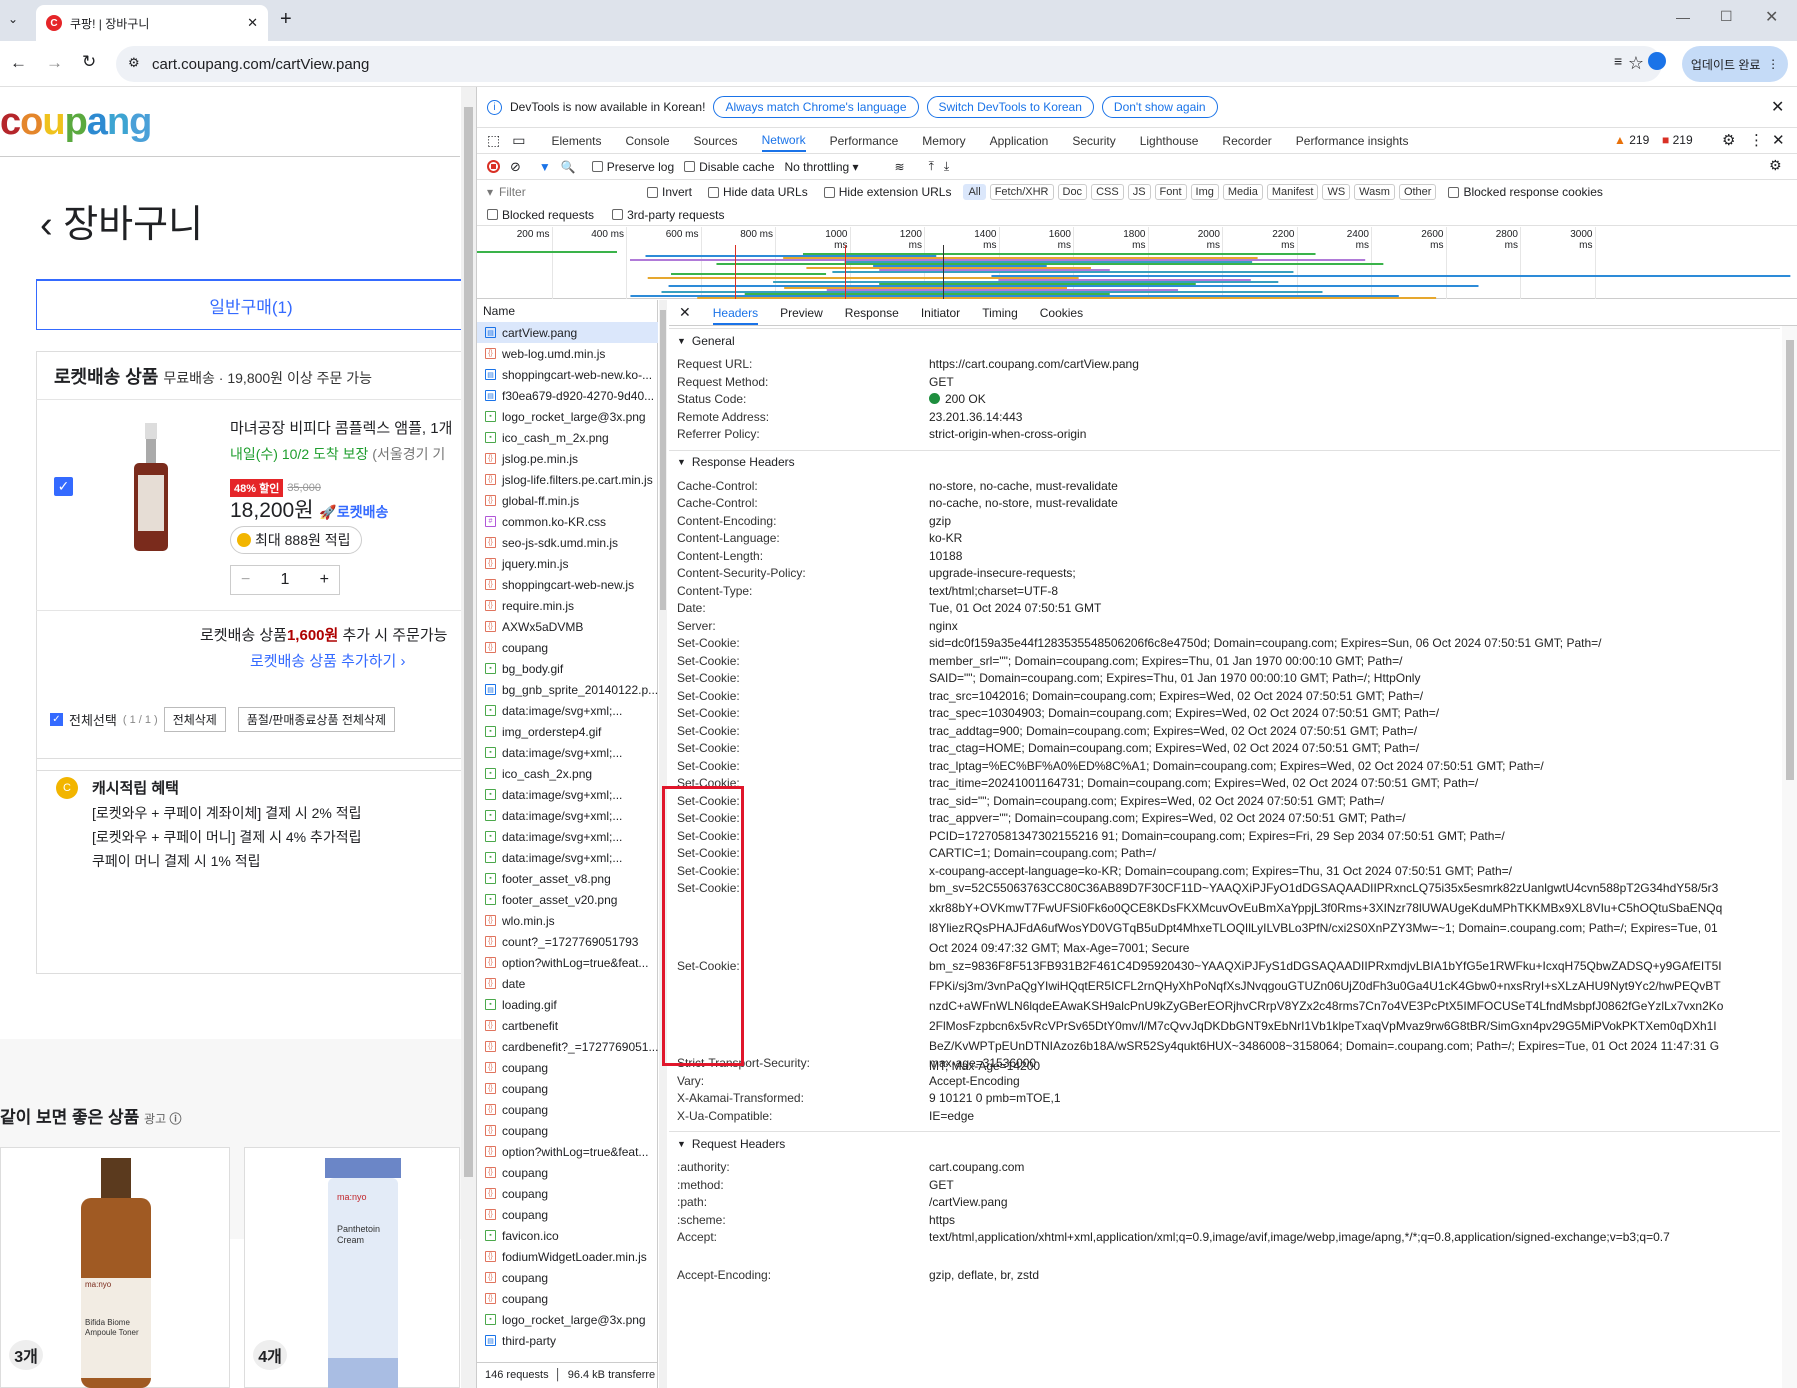  What do you see at coordinates (1777, 107) in the screenshot?
I see `banner-close-icon: ✕` at bounding box center [1777, 107].